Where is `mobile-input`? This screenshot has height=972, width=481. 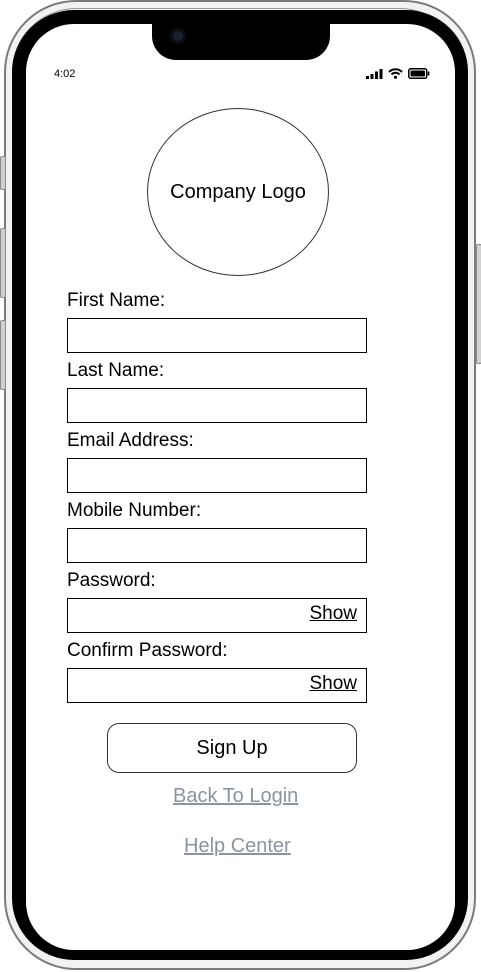 mobile-input is located at coordinates (217, 545).